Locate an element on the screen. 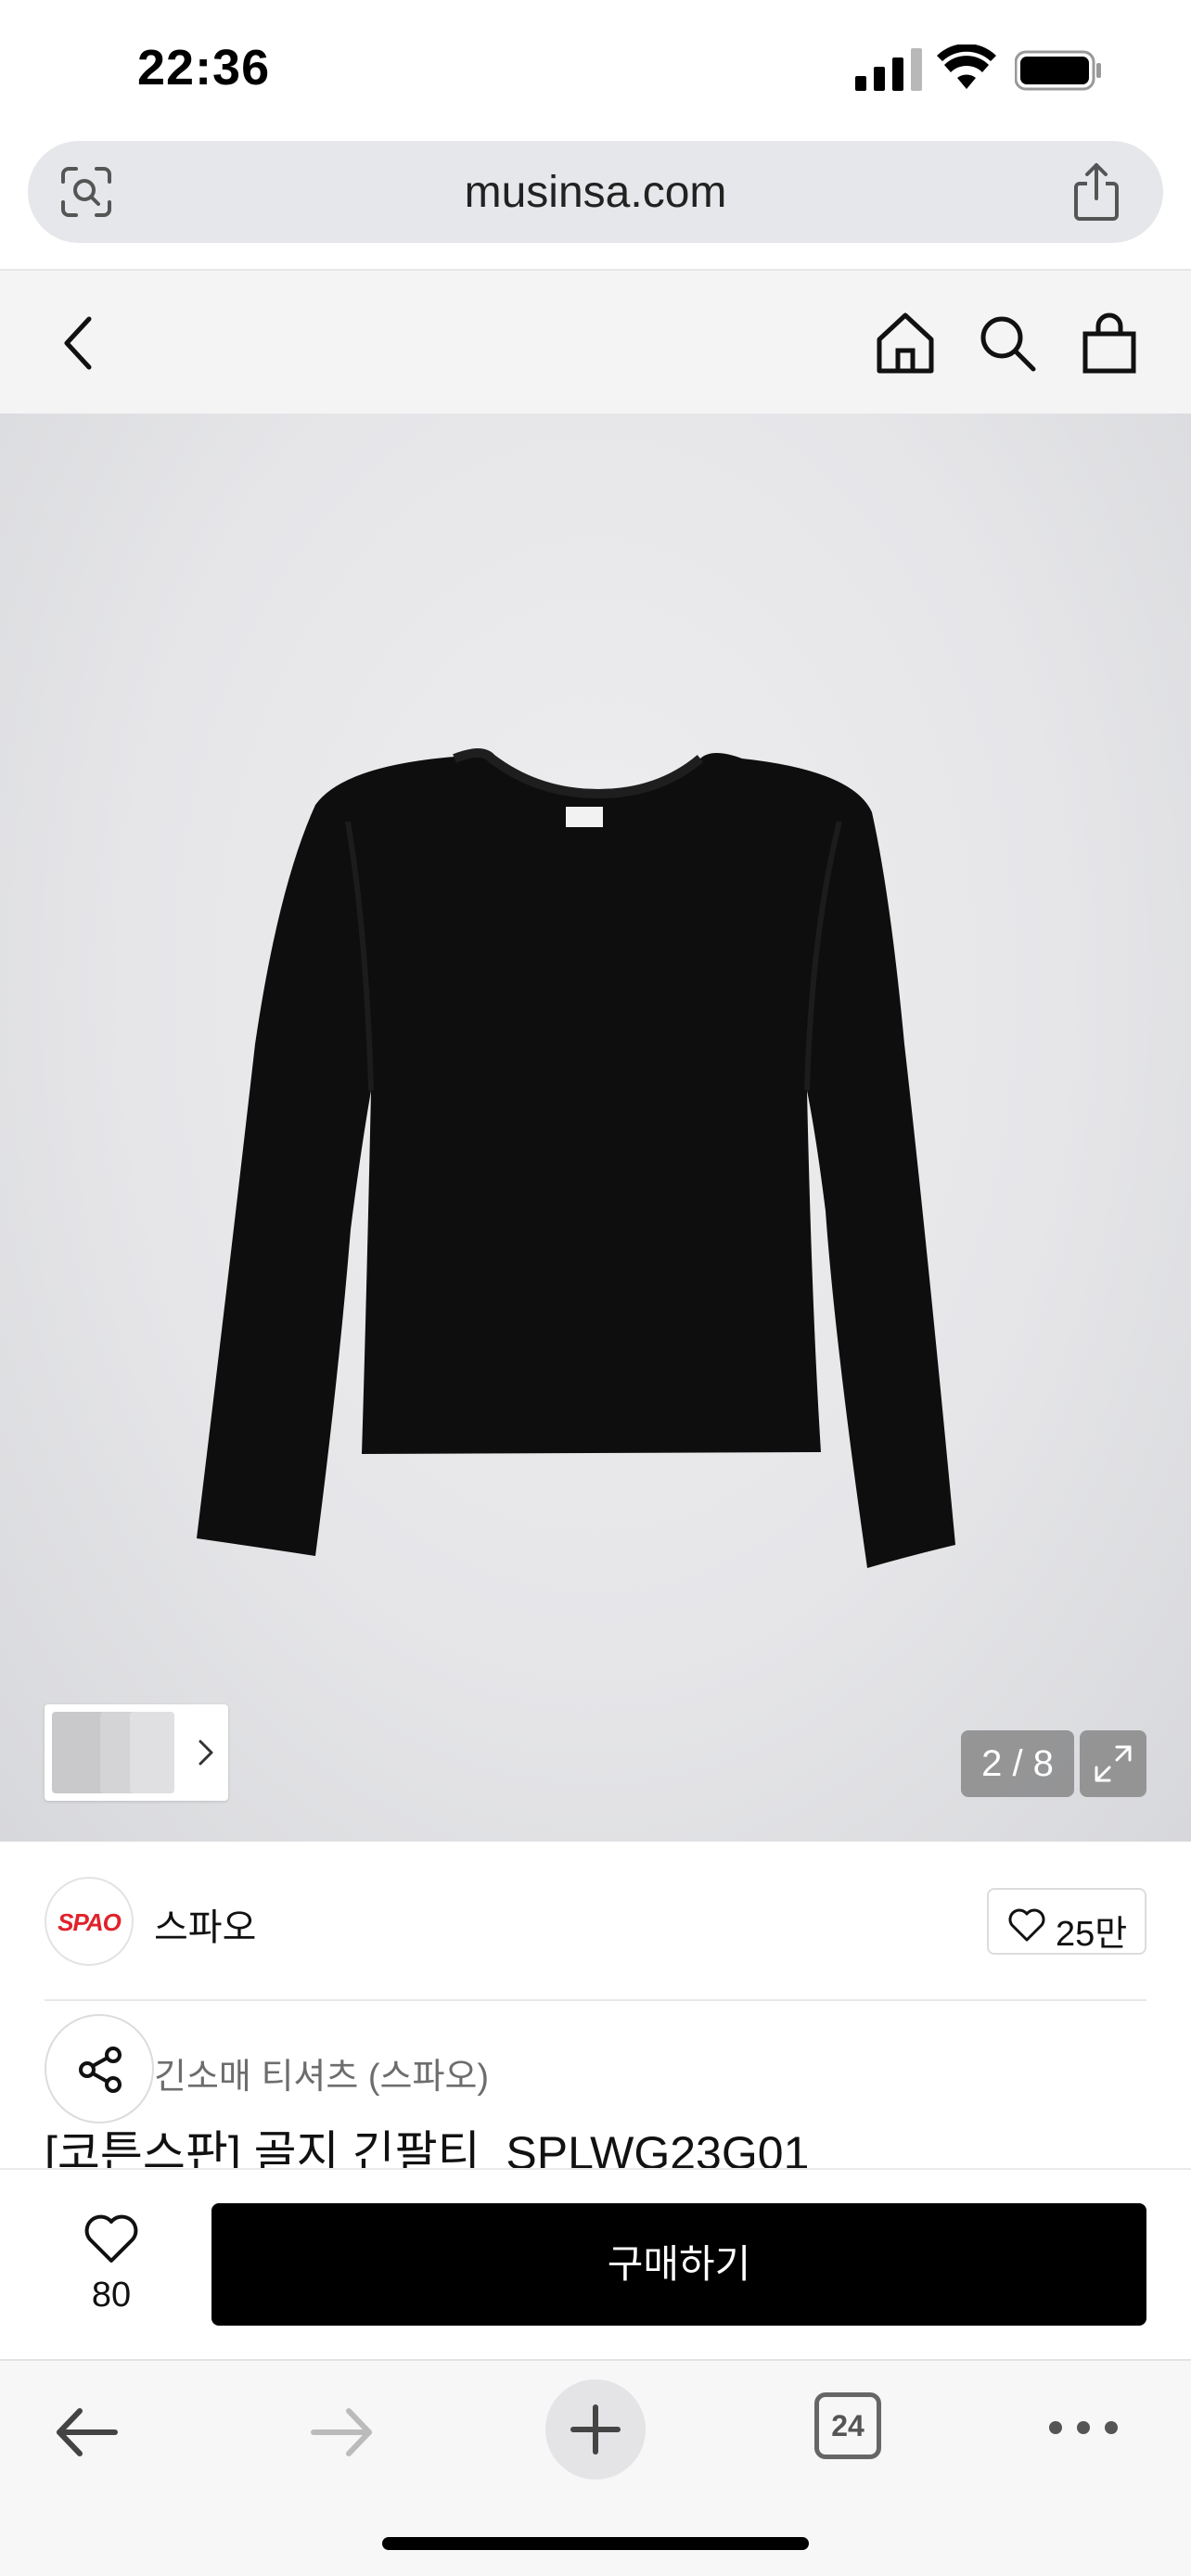 The image size is (1191, 2576). expand-icon is located at coordinates (1113, 1763).